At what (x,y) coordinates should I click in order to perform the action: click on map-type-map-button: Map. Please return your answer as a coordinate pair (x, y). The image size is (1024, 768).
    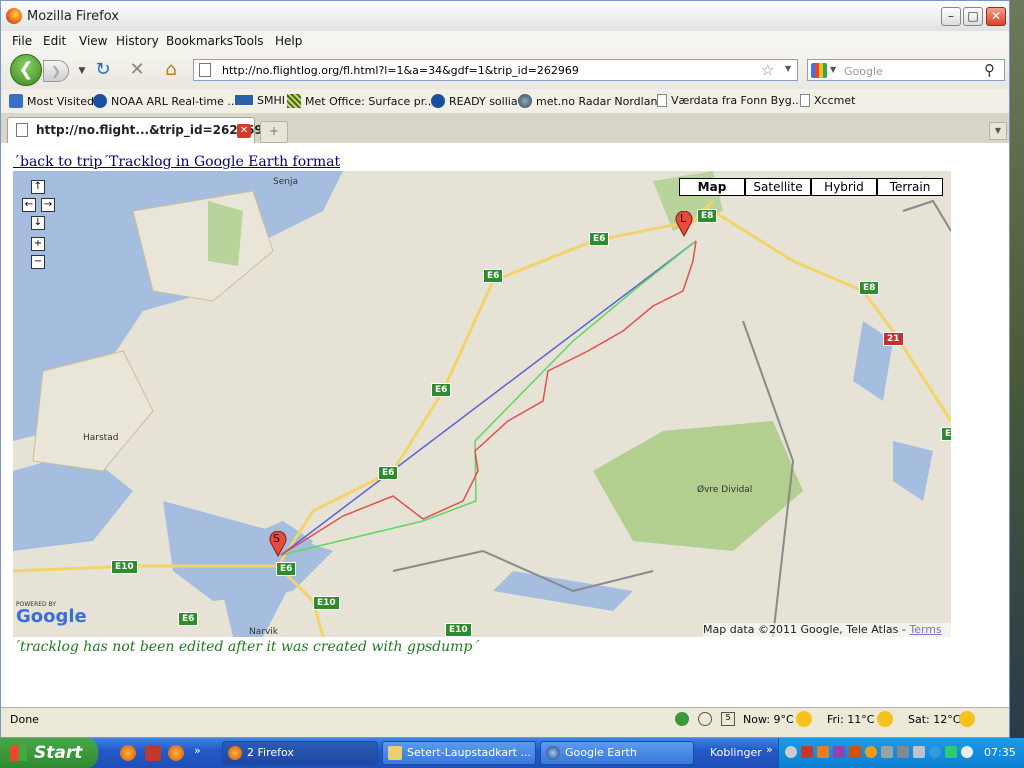
    Looking at the image, I should click on (712, 187).